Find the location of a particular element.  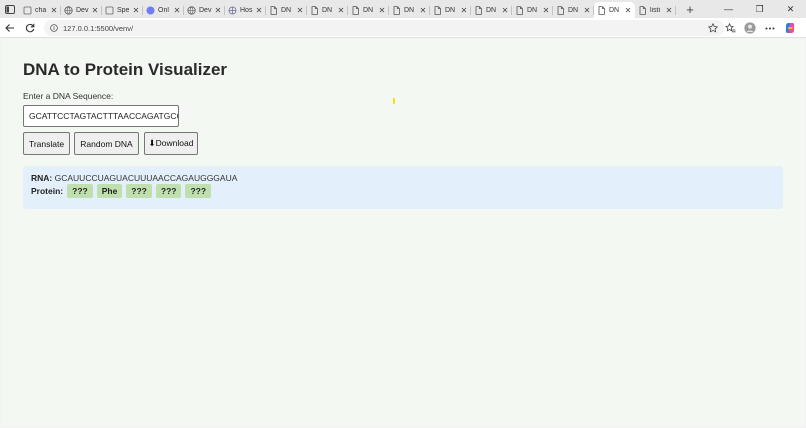

back-button is located at coordinates (10, 28).